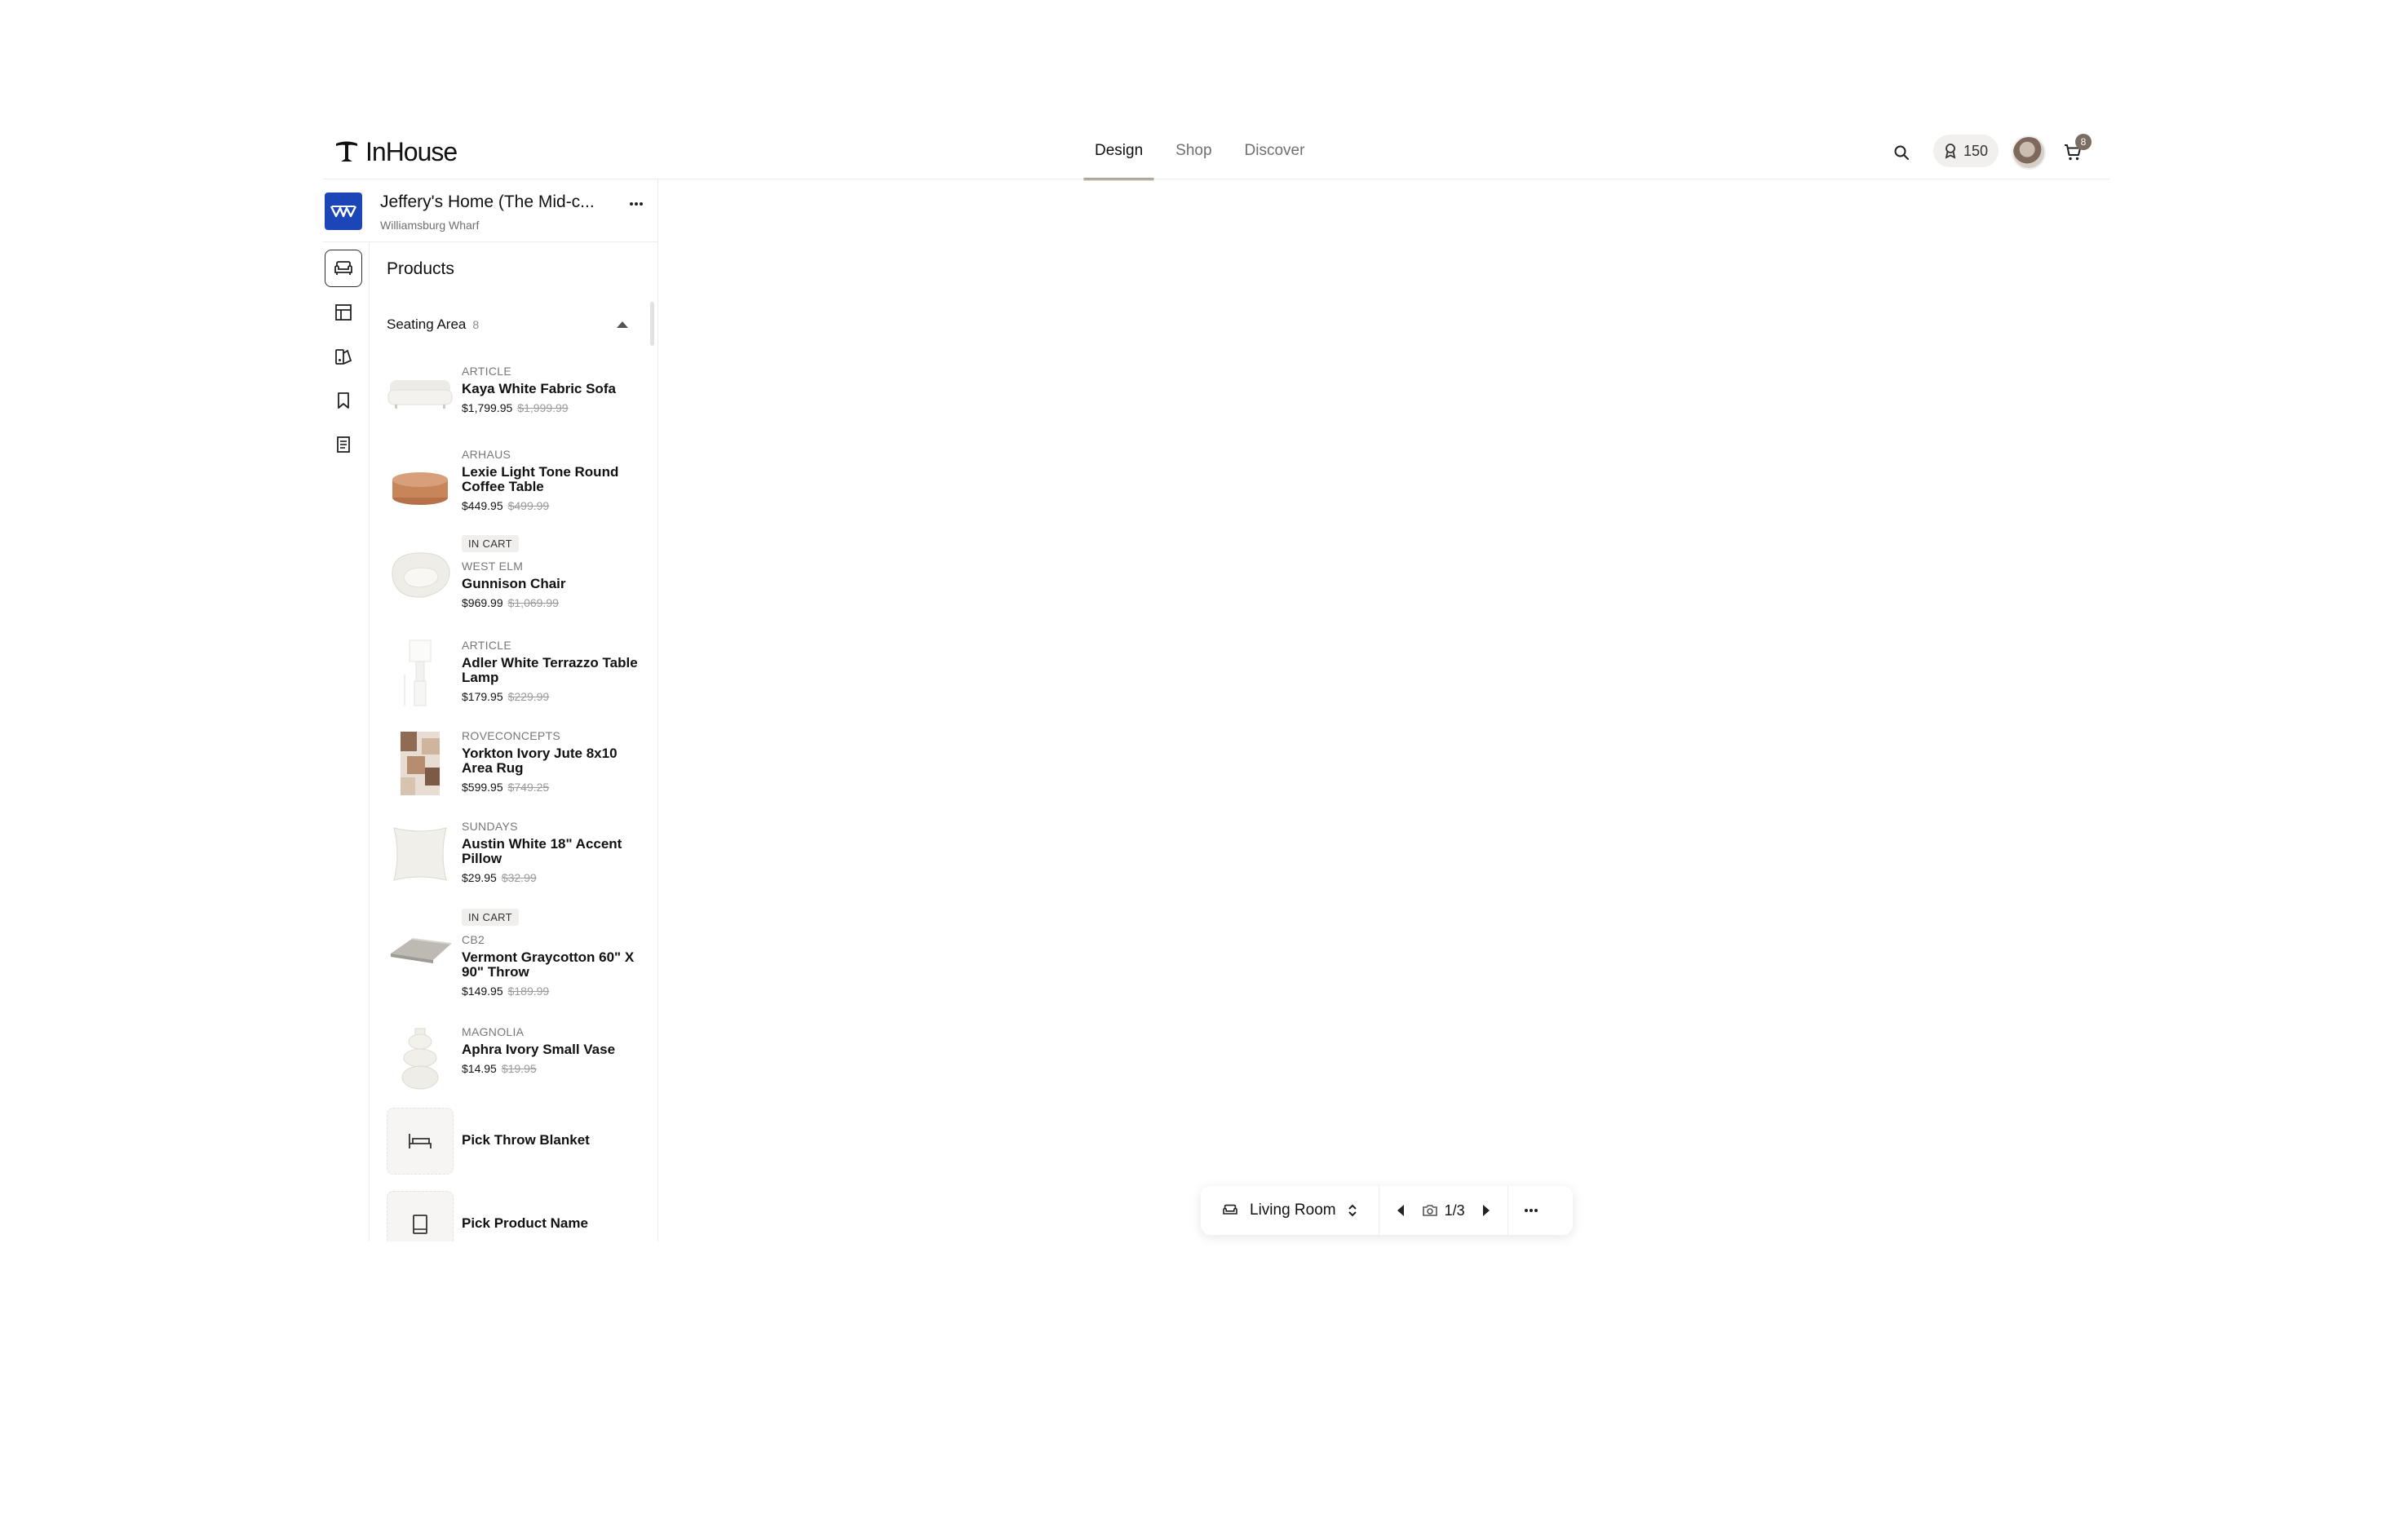 The image size is (2395, 1540). Describe the element at coordinates (493, 1031) in the screenshot. I see `product-brand: MAGNOLIA` at that location.